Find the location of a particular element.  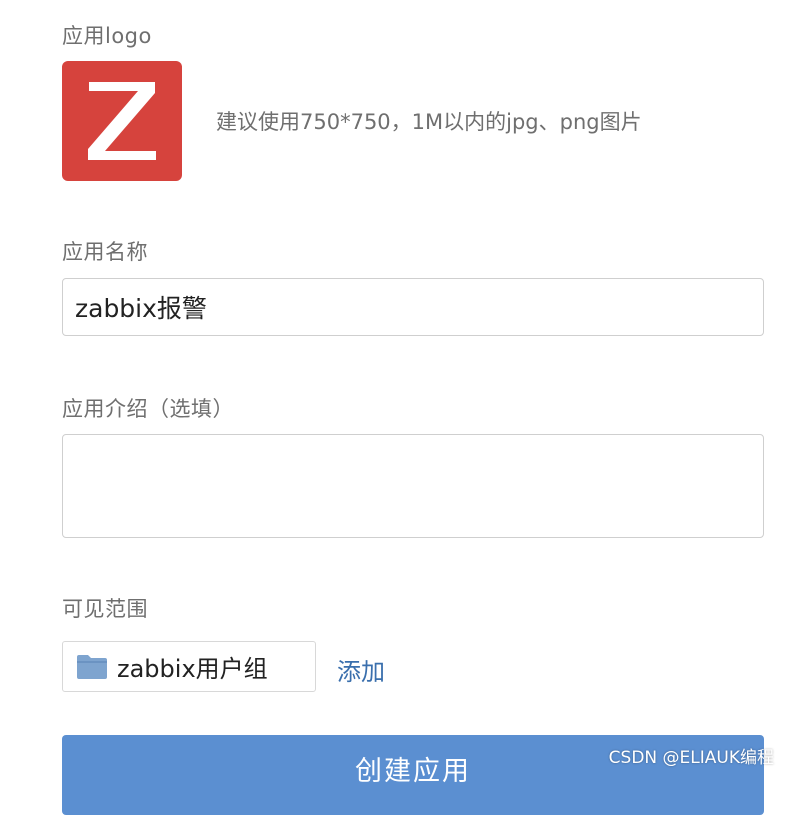

folder-icon is located at coordinates (92, 666).